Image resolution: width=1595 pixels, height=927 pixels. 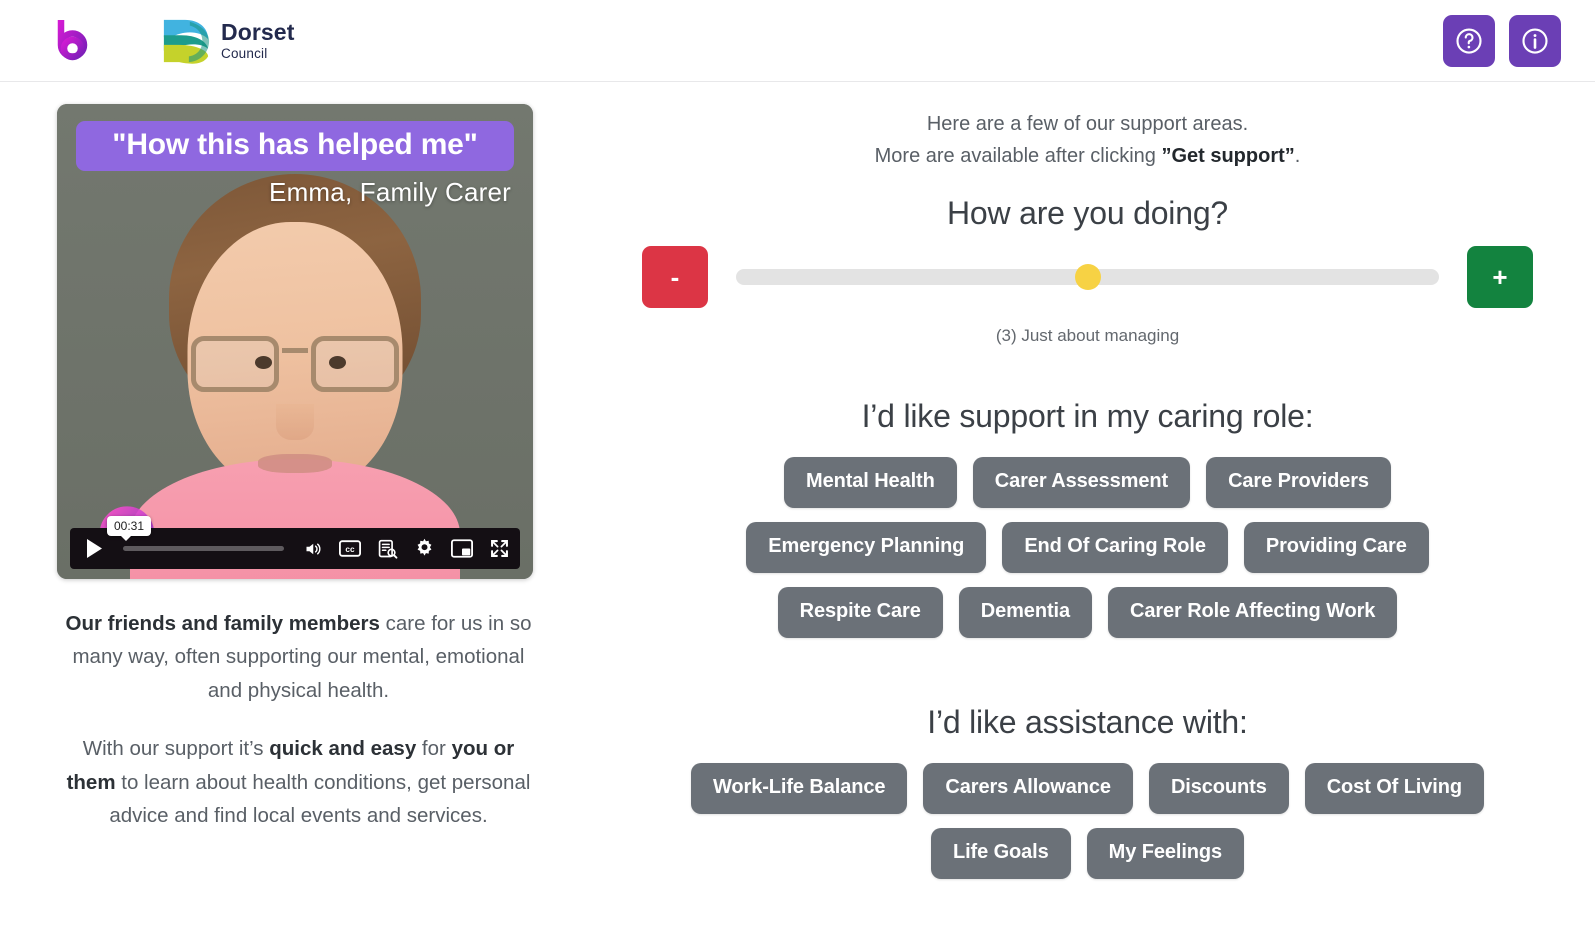 What do you see at coordinates (295, 542) in the screenshot?
I see `video-controls-bar: 00:31 cc` at bounding box center [295, 542].